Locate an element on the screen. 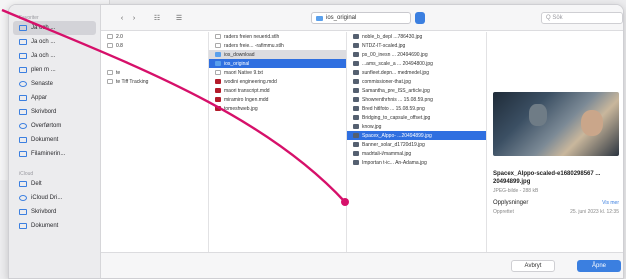 This screenshot has height=279, width=626. file-row: Importan t-ic... An-Adama.jpg is located at coordinates (416, 162).